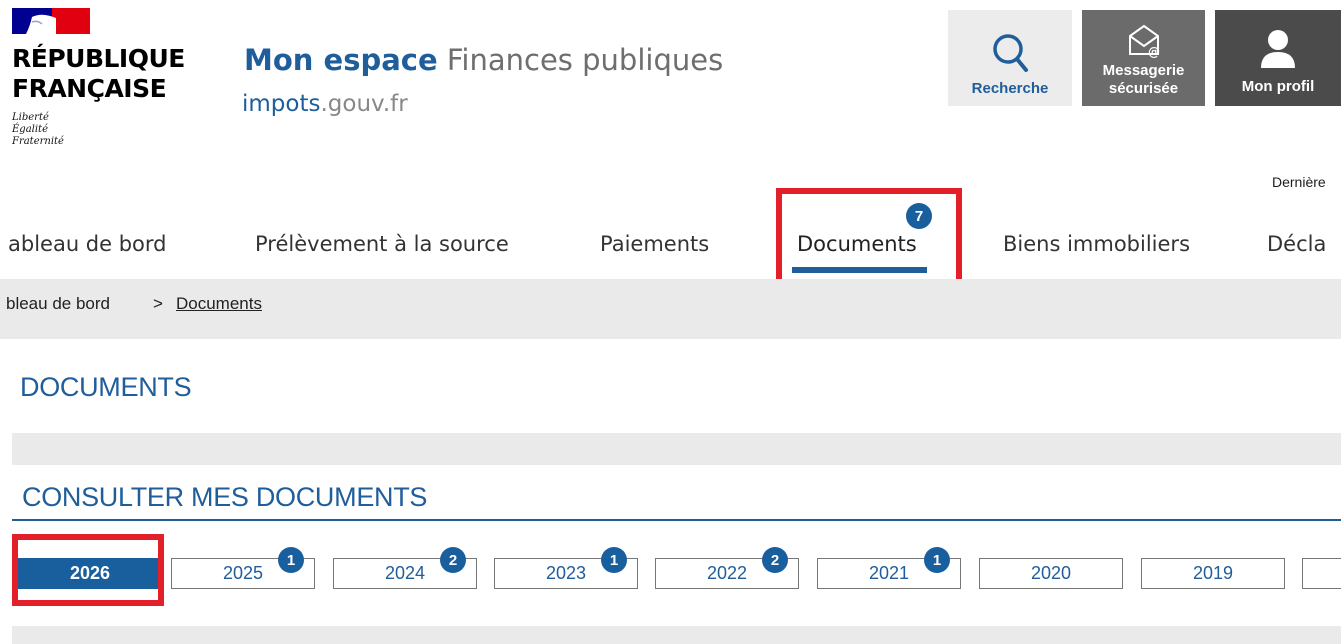 The width and height of the screenshot is (1341, 644). I want to click on site-domain-hl: impots, so click(281, 104).